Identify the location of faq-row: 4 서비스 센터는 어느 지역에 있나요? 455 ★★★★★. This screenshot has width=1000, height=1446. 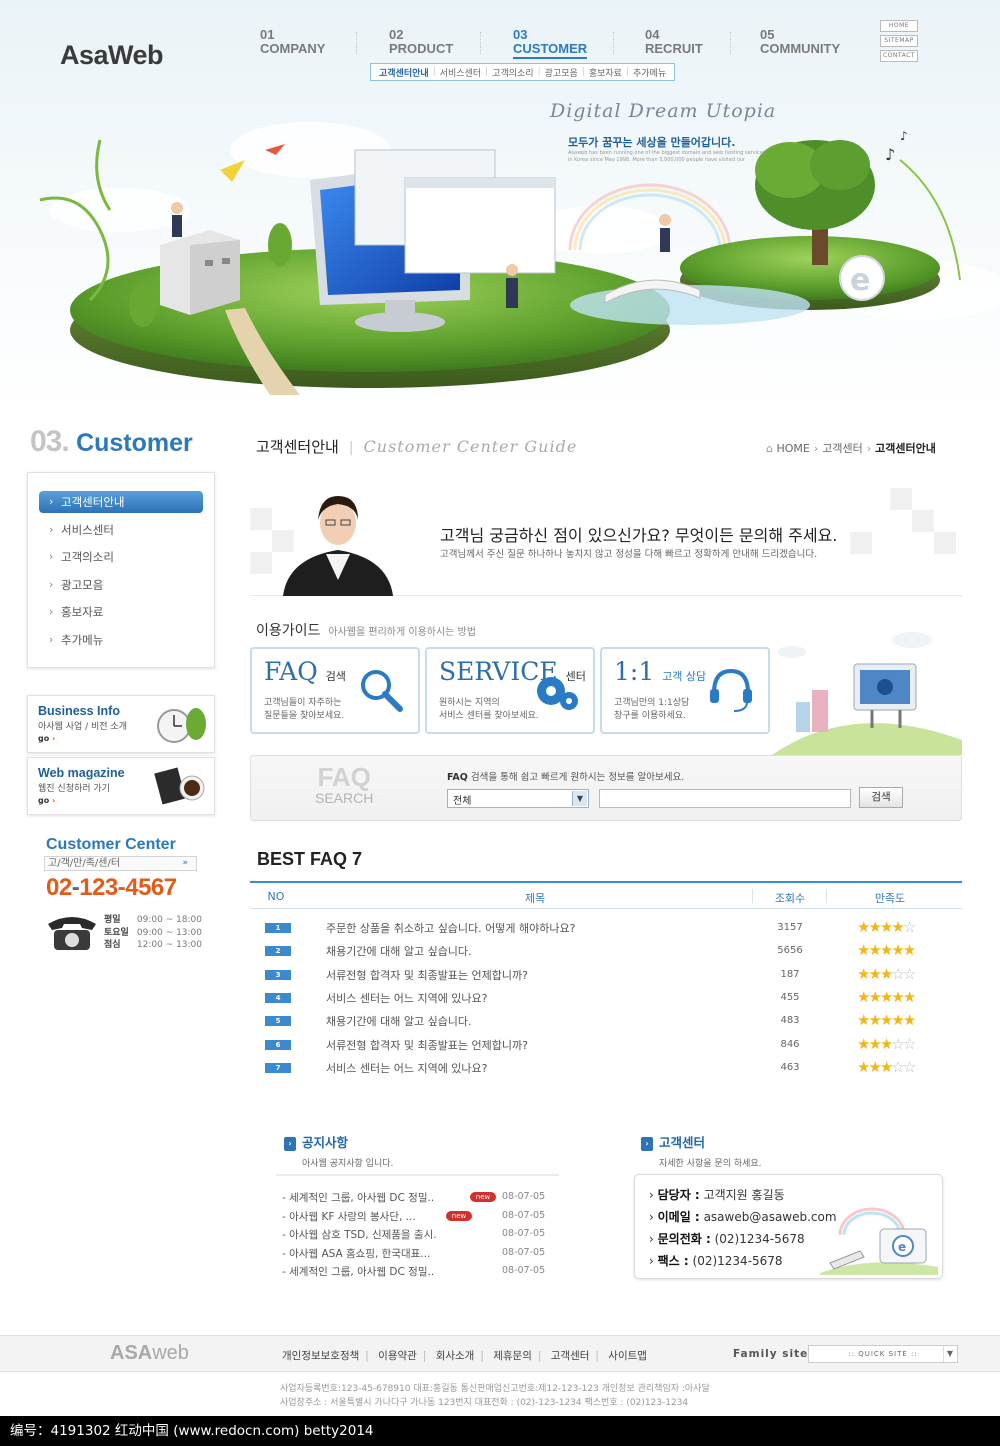
(606, 998).